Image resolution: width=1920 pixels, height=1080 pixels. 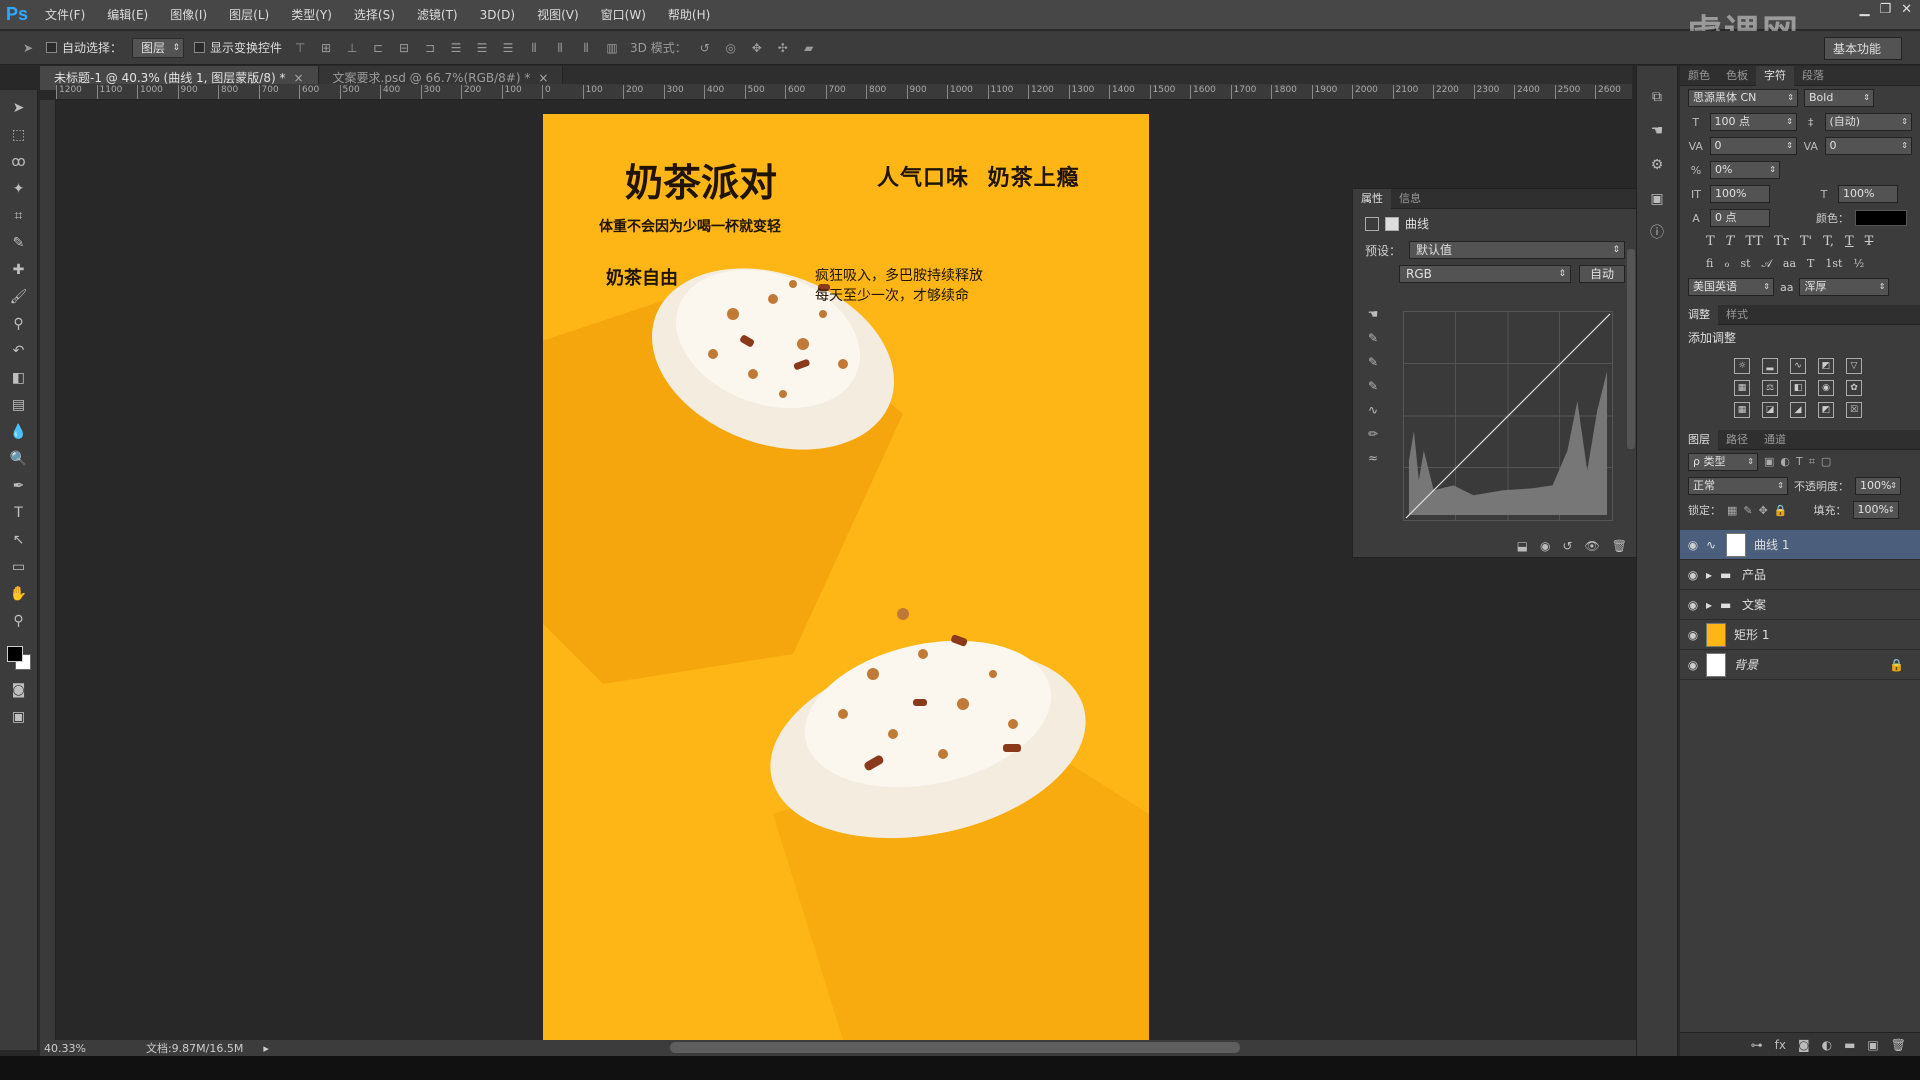 What do you see at coordinates (266, 1048) in the screenshot?
I see `status-menu-arrow-icon: ▸` at bounding box center [266, 1048].